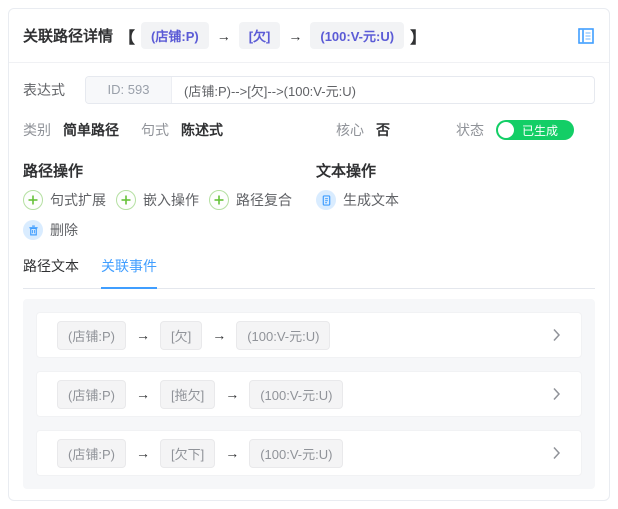  What do you see at coordinates (171, 200) in the screenshot?
I see `embed-operation-label: 嵌入操作` at bounding box center [171, 200].